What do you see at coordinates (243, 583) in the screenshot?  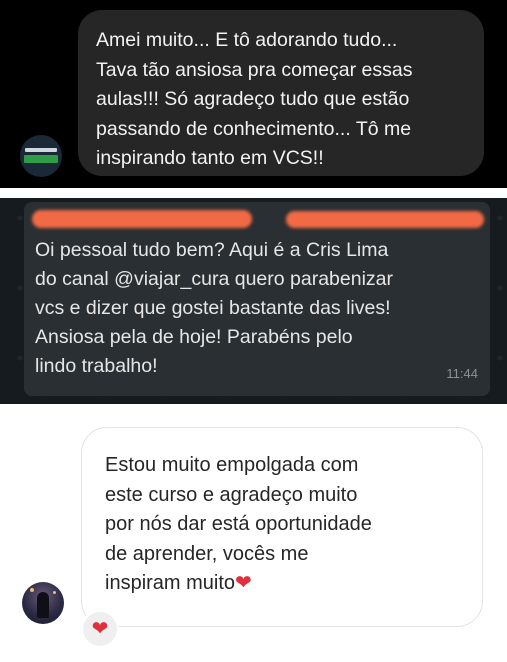 I see `heart-emoji-icon: ❤` at bounding box center [243, 583].